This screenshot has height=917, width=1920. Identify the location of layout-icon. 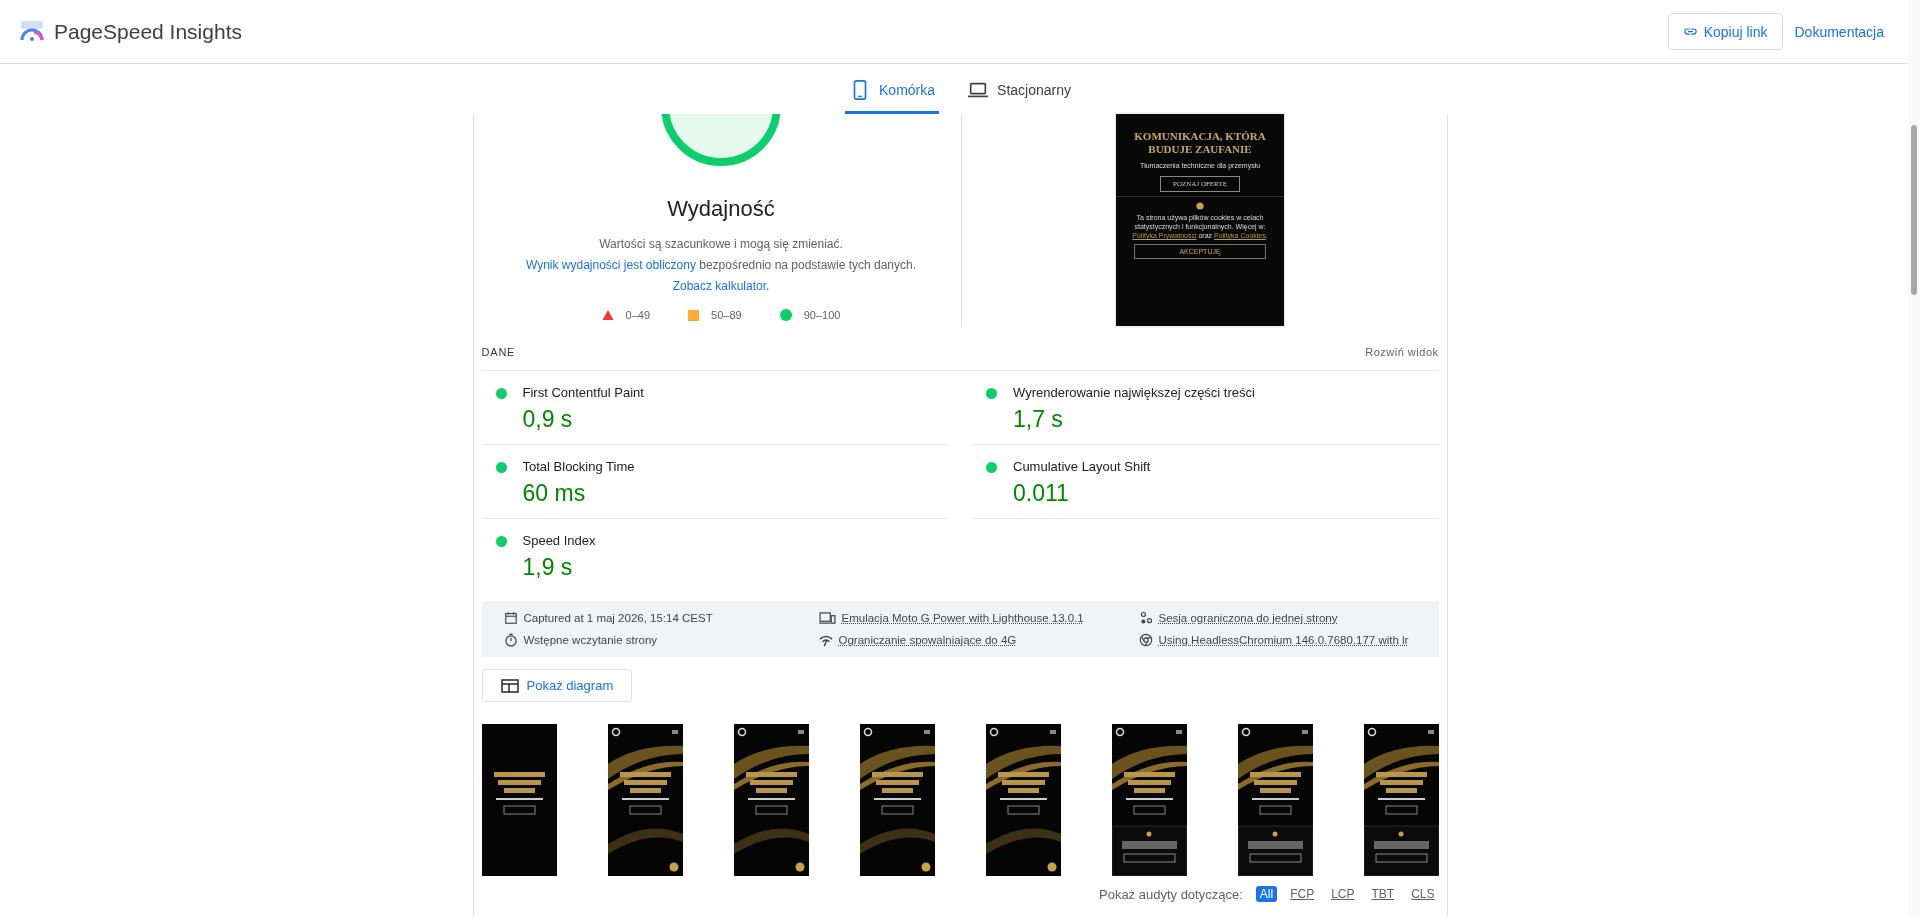
(509, 685).